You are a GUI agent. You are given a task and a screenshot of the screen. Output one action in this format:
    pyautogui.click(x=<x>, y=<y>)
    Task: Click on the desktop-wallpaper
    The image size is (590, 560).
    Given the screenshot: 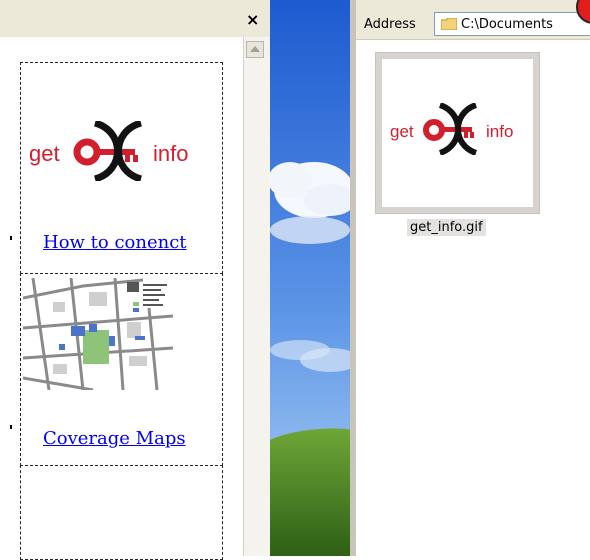 What is the action you would take?
    pyautogui.click(x=313, y=278)
    